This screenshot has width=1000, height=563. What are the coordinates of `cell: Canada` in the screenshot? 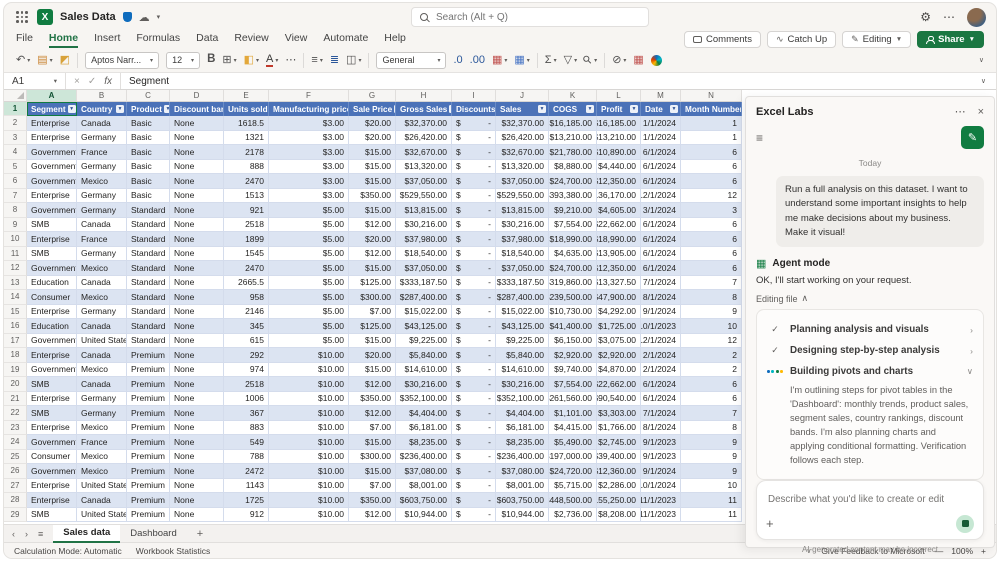 It's located at (102, 282).